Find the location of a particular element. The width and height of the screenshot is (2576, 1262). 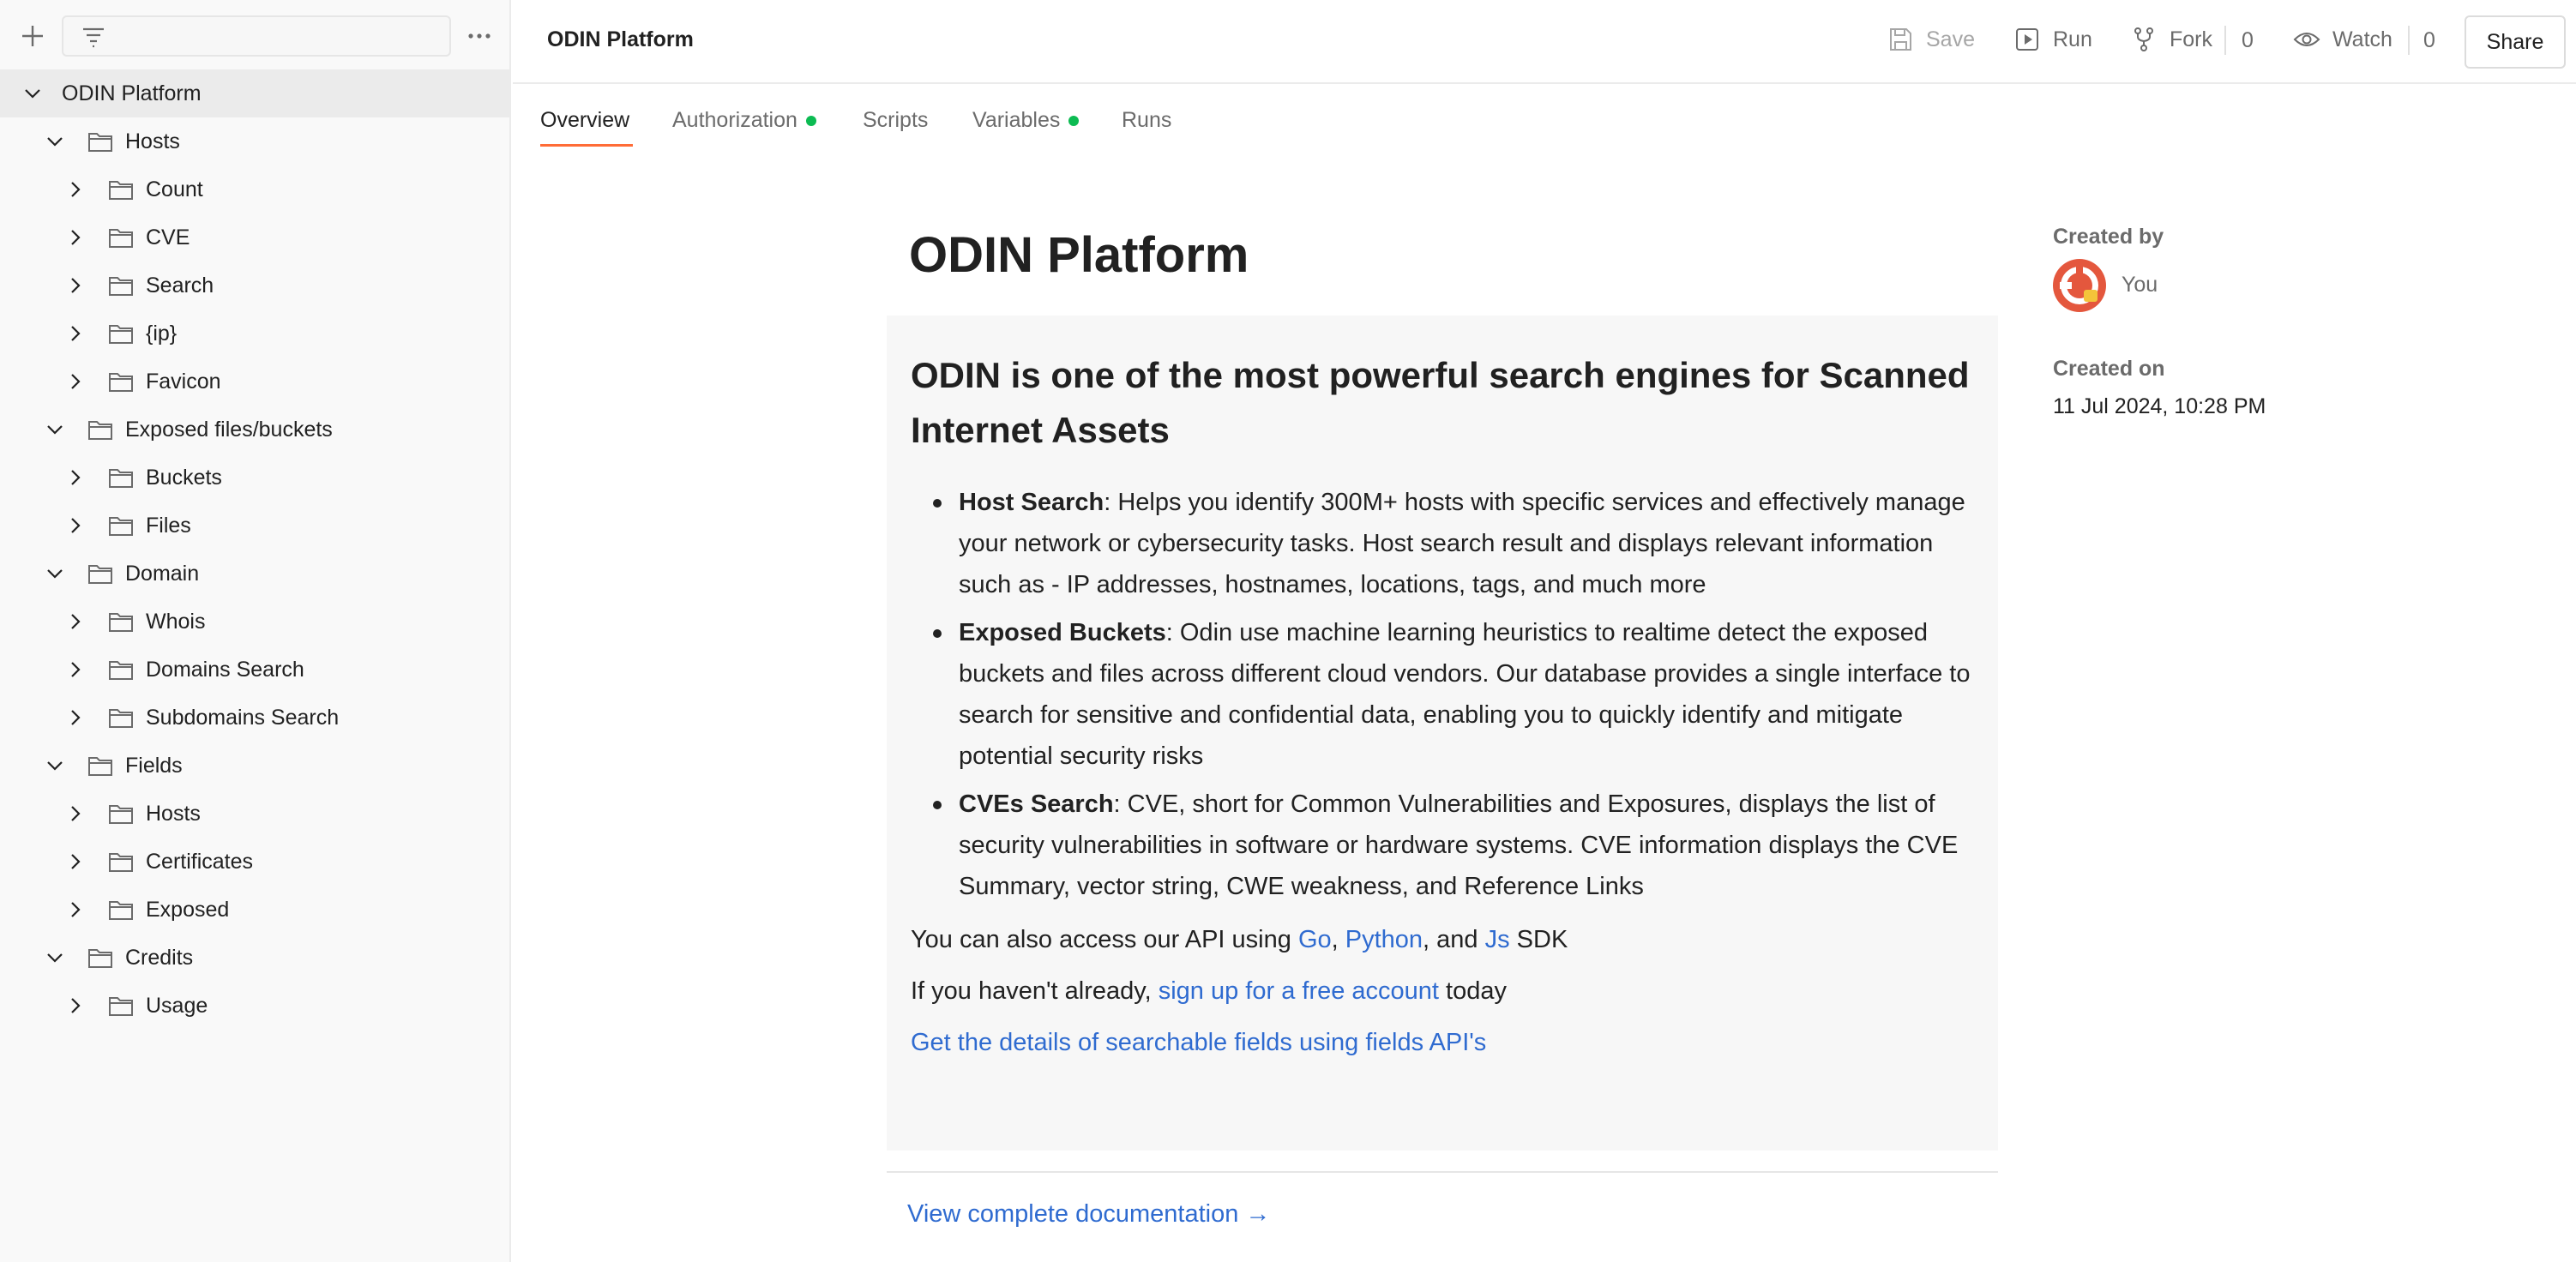

tree-folder-subdomains-search: Subdomains Search is located at coordinates (255, 718).